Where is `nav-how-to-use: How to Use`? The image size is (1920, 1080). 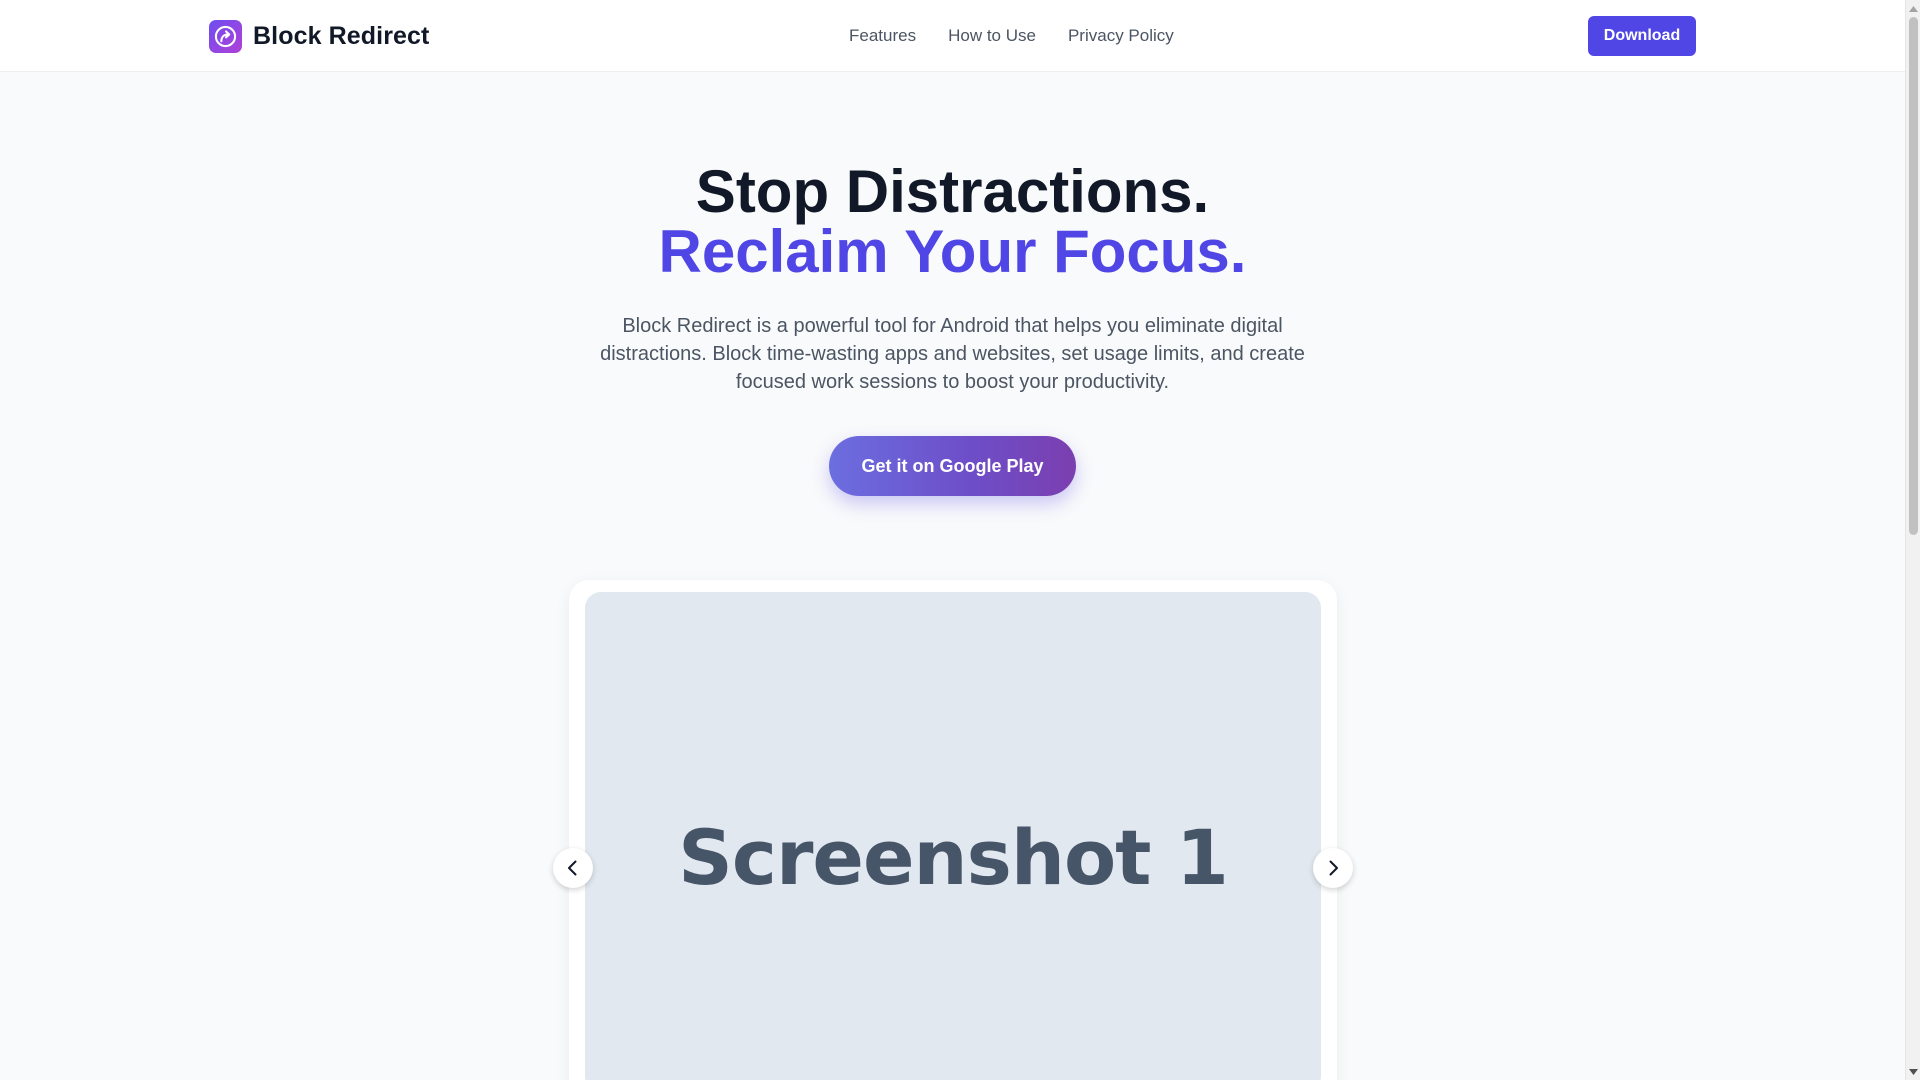
nav-how-to-use: How to Use is located at coordinates (992, 36).